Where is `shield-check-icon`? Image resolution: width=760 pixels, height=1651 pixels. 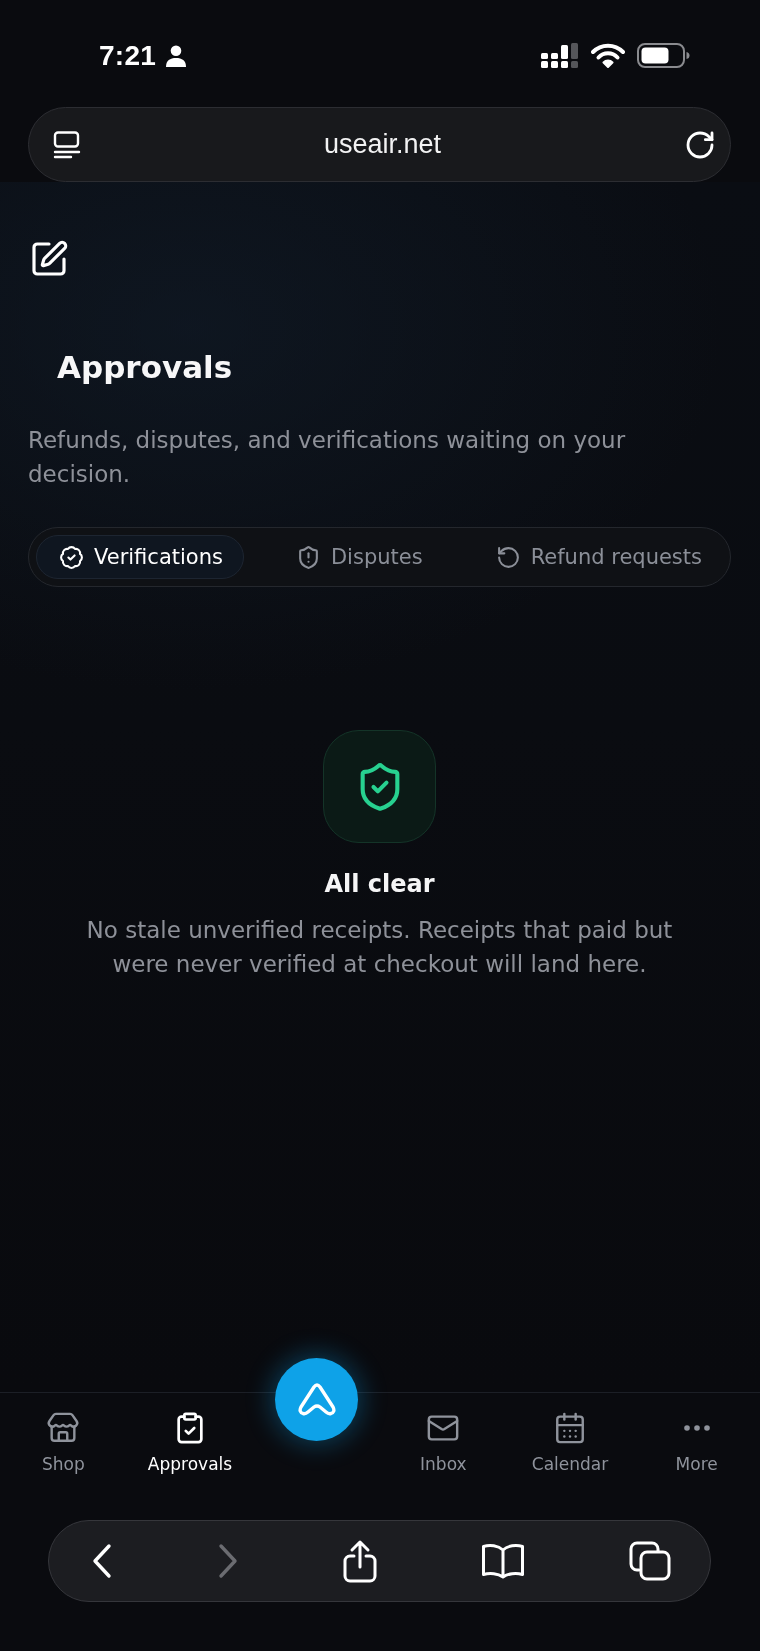 shield-check-icon is located at coordinates (379, 786).